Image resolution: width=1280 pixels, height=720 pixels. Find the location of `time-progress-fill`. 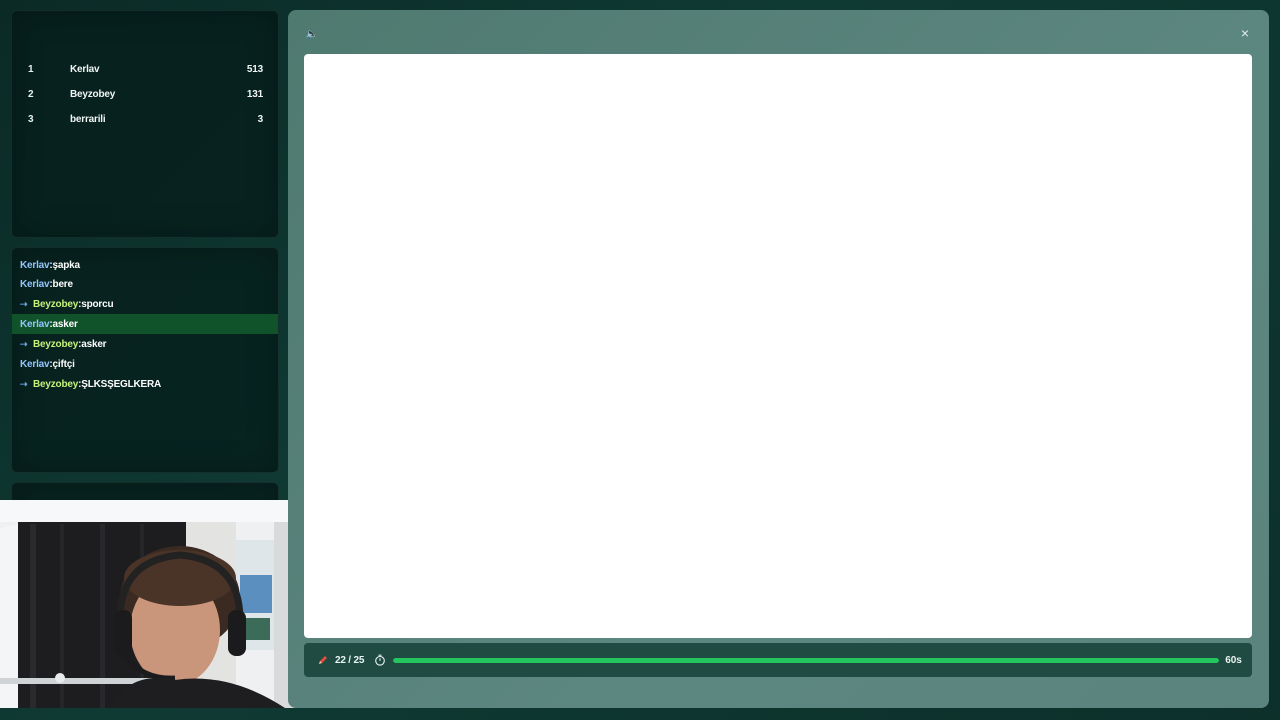

time-progress-fill is located at coordinates (806, 660).